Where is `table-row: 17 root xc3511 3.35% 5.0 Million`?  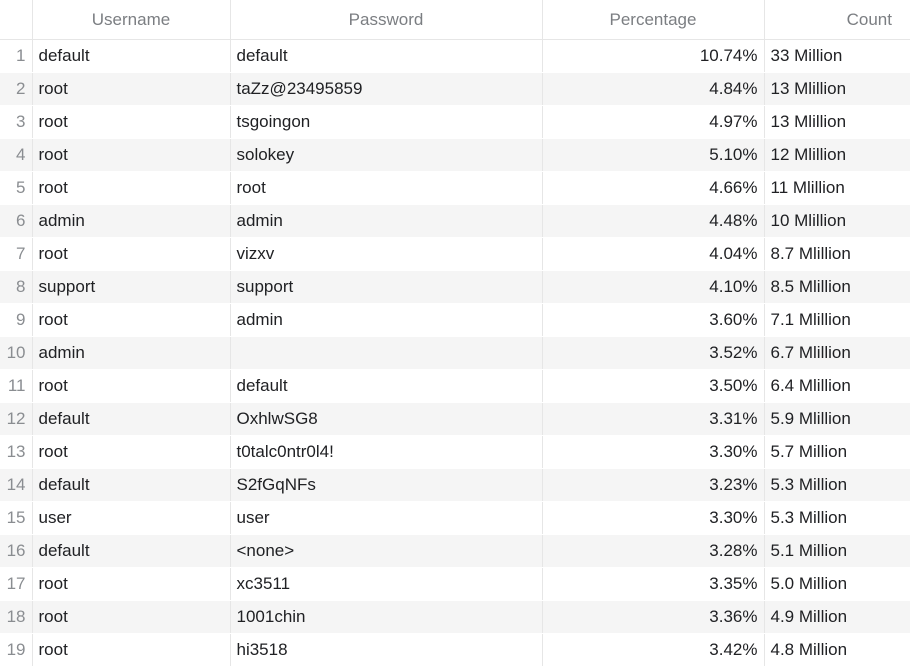 table-row: 17 root xc3511 3.35% 5.0 Million is located at coordinates (455, 584).